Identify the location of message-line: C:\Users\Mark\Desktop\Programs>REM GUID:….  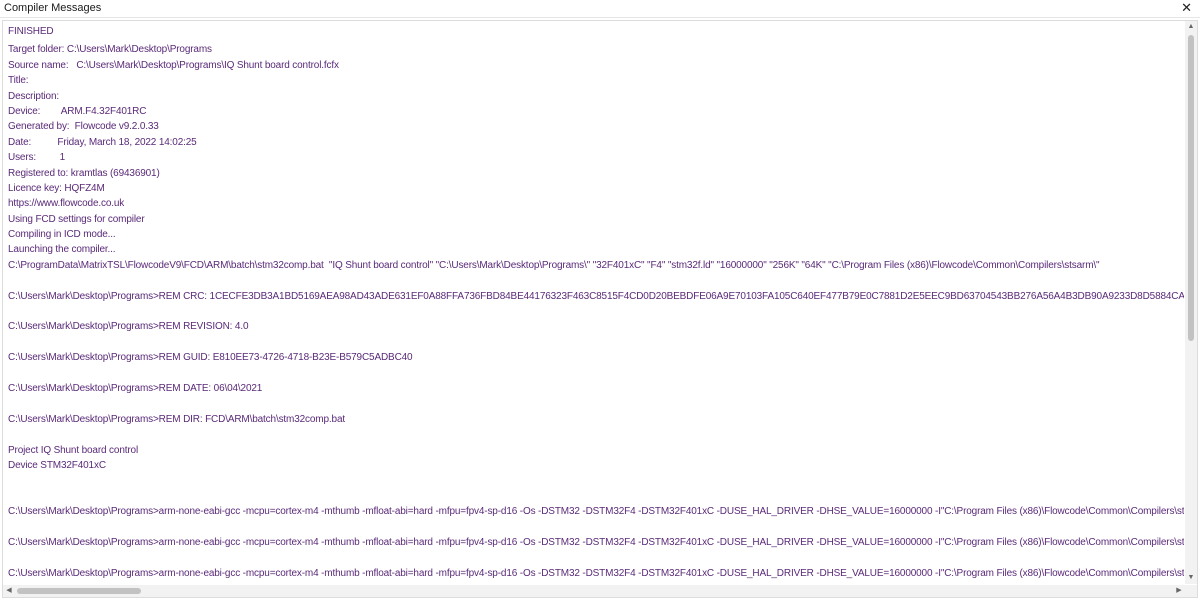
(210, 358).